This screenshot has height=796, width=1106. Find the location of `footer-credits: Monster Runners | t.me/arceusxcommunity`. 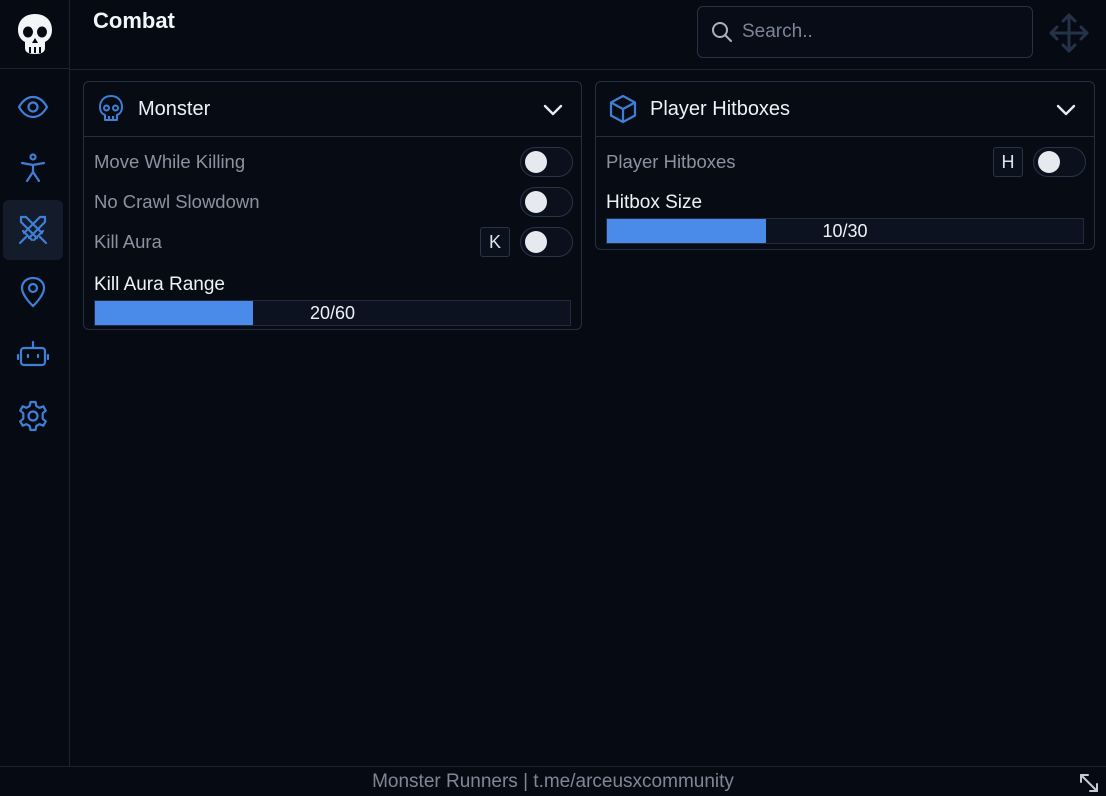

footer-credits: Monster Runners | t.me/arceusxcommunity is located at coordinates (553, 781).